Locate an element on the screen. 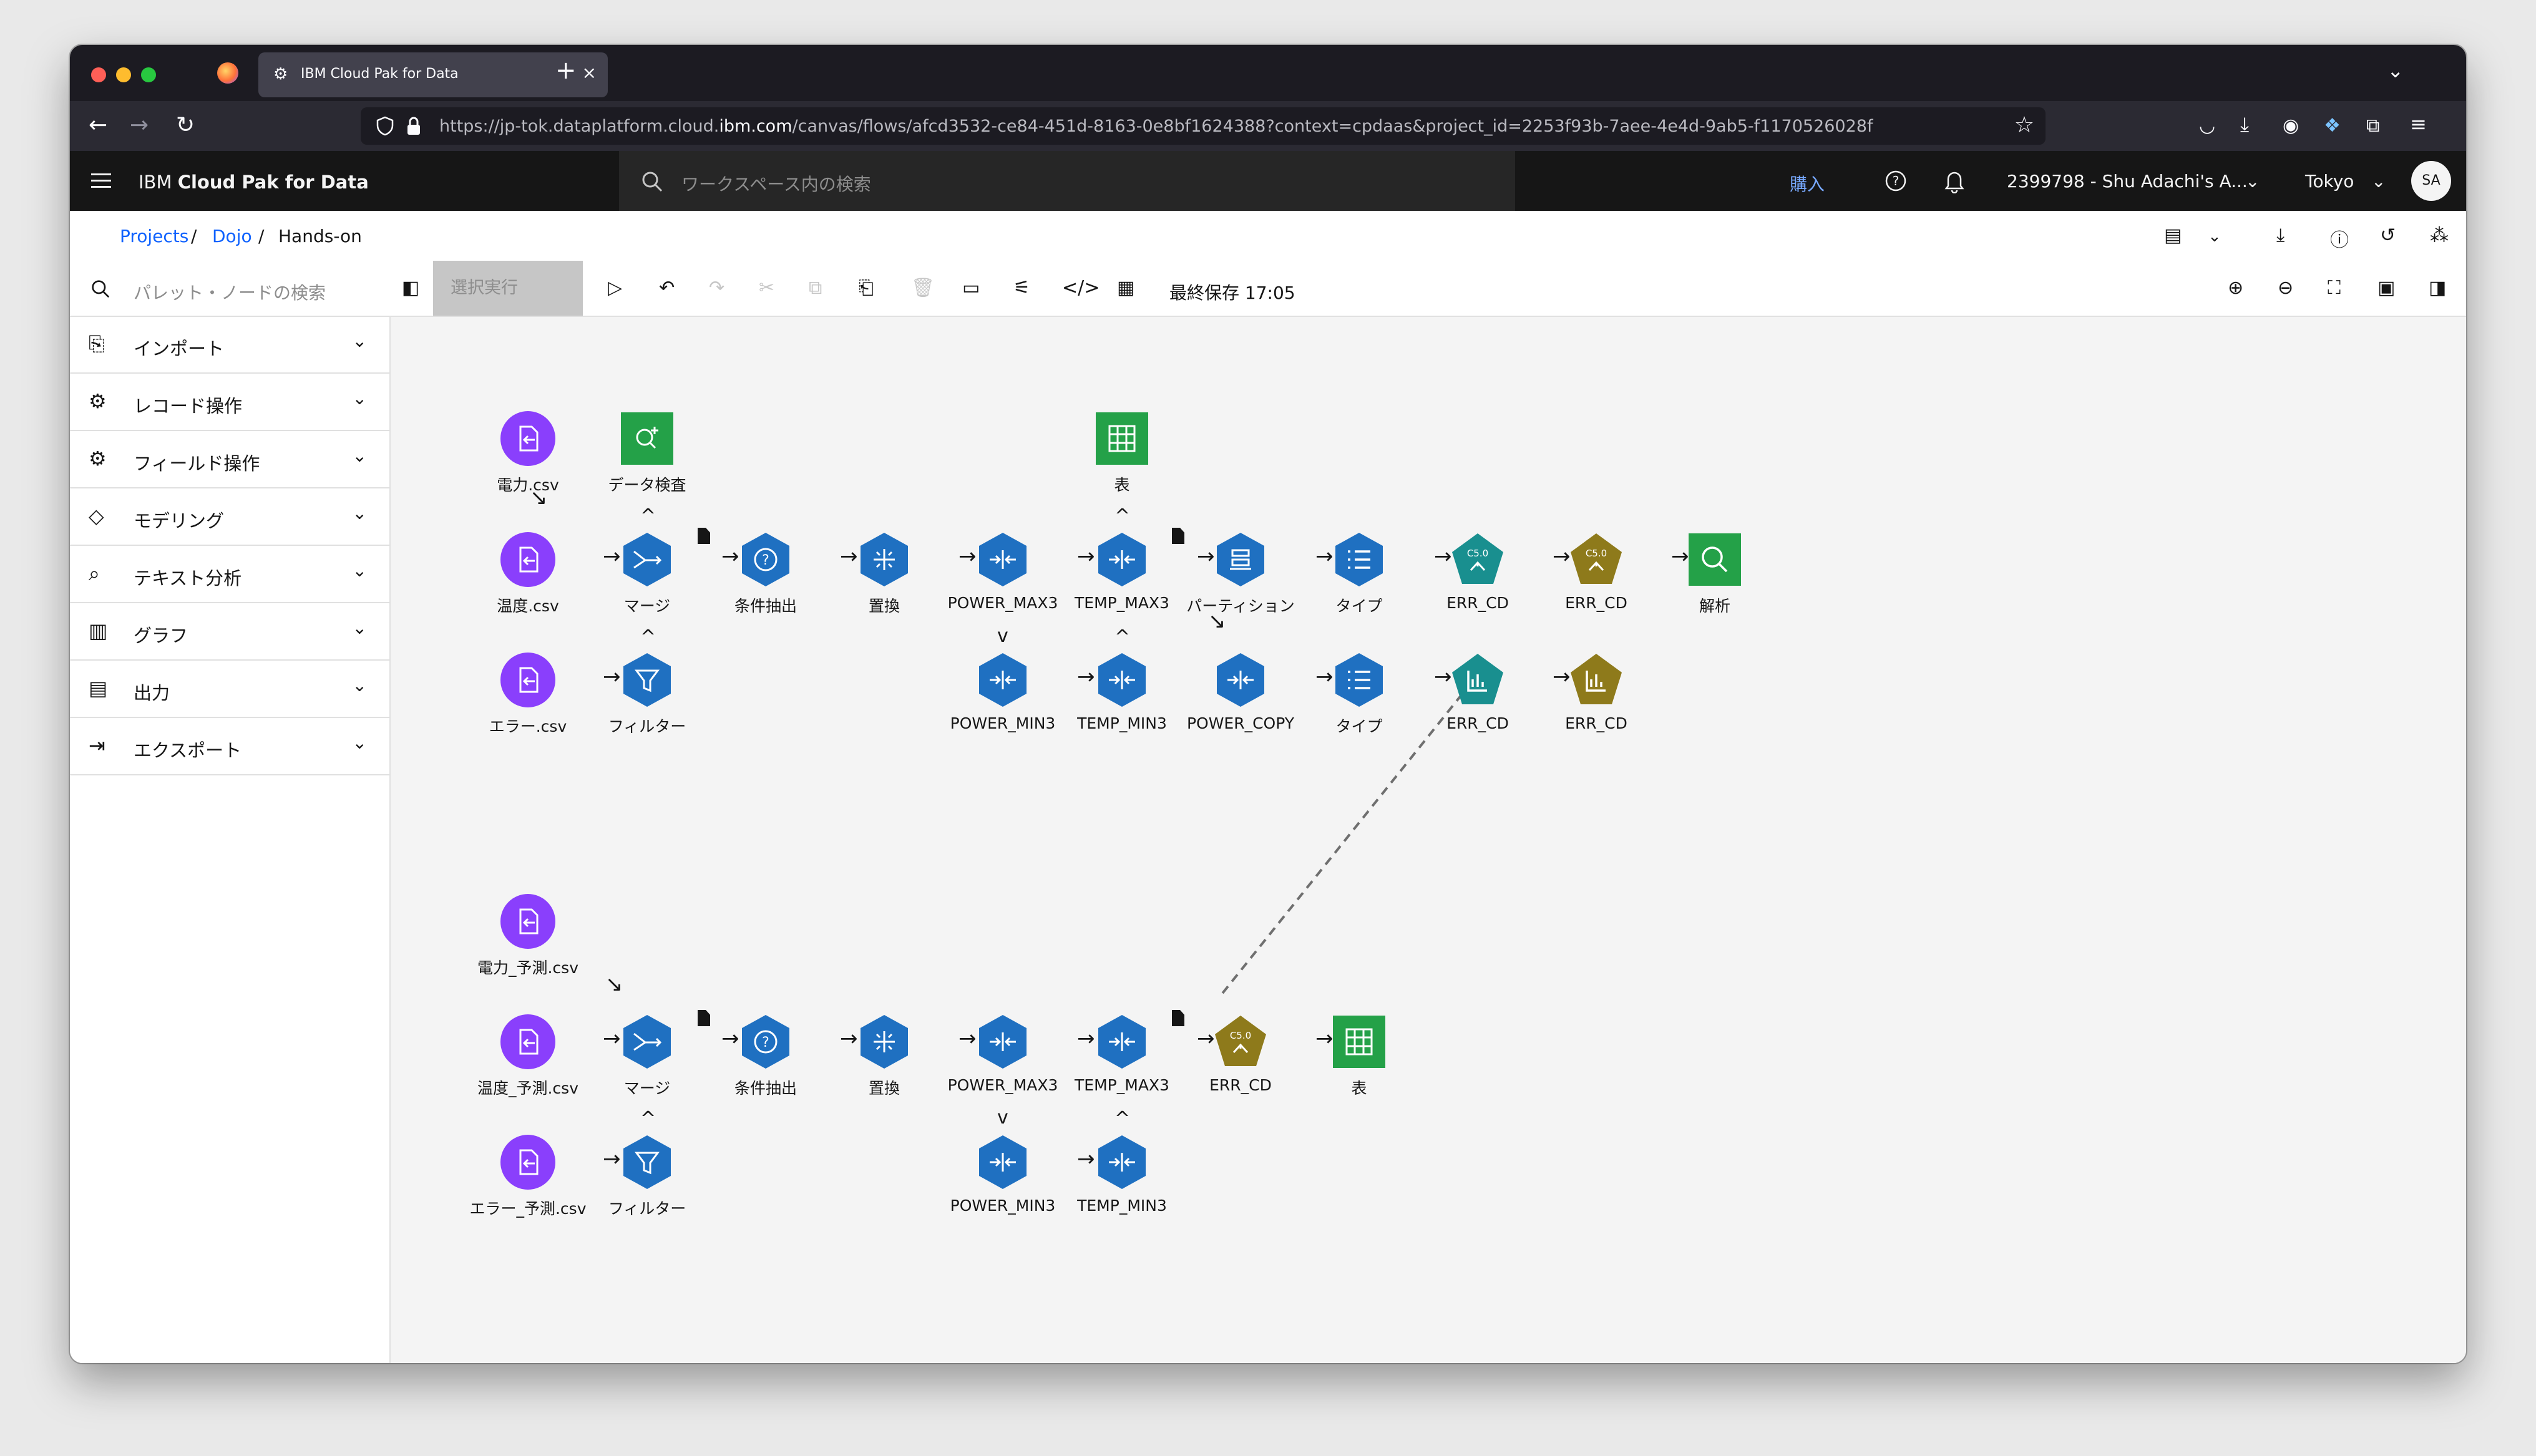 This screenshot has width=2536, height=1456. node-power-max3-2: POWER_MAX3 is located at coordinates (1003, 1054).